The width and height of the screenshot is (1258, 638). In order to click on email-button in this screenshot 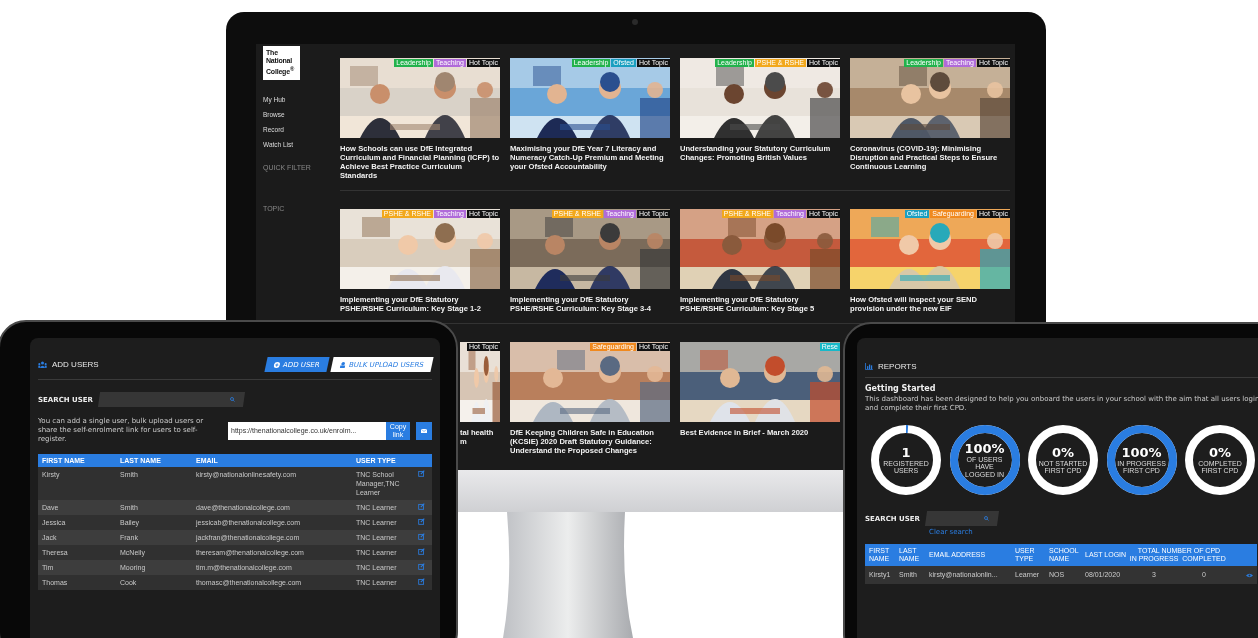, I will do `click(424, 430)`.